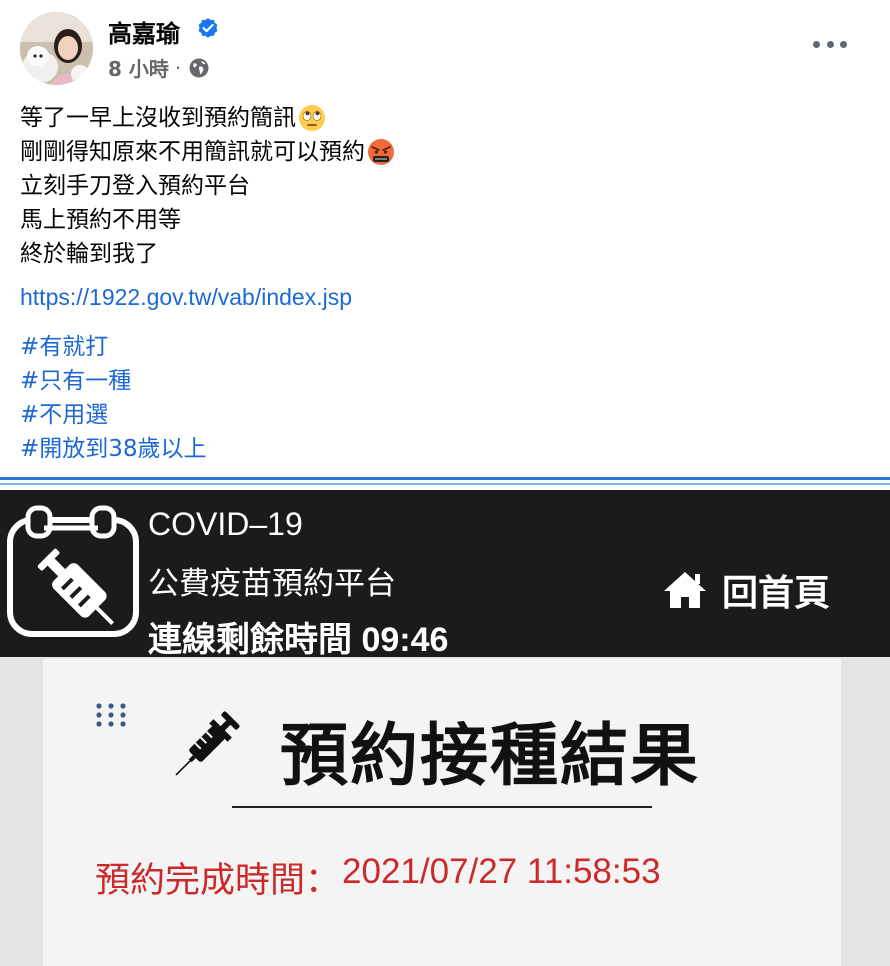 This screenshot has width=890, height=966. I want to click on post-line: 立刻手刀登入預約平台, so click(135, 186).